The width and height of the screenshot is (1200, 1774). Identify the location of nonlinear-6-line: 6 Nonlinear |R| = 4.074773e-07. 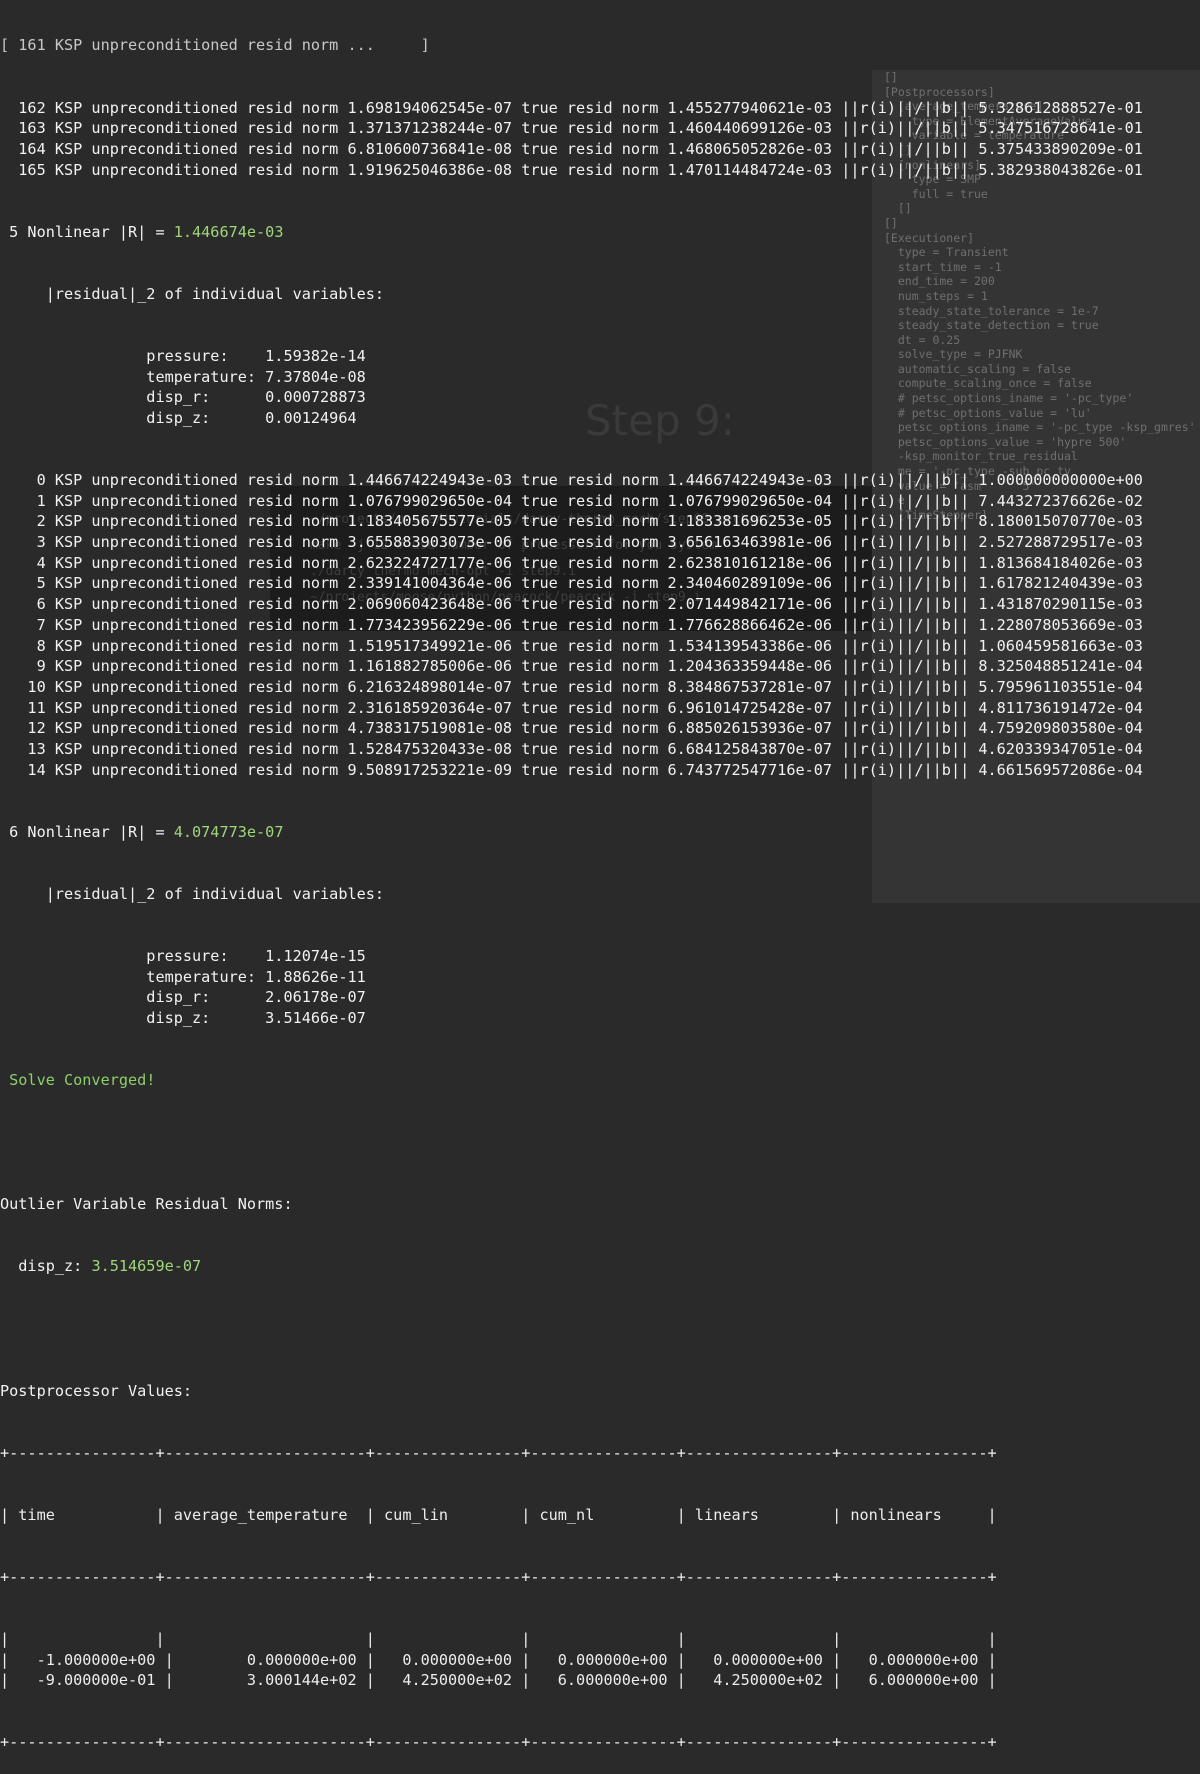
(600, 832).